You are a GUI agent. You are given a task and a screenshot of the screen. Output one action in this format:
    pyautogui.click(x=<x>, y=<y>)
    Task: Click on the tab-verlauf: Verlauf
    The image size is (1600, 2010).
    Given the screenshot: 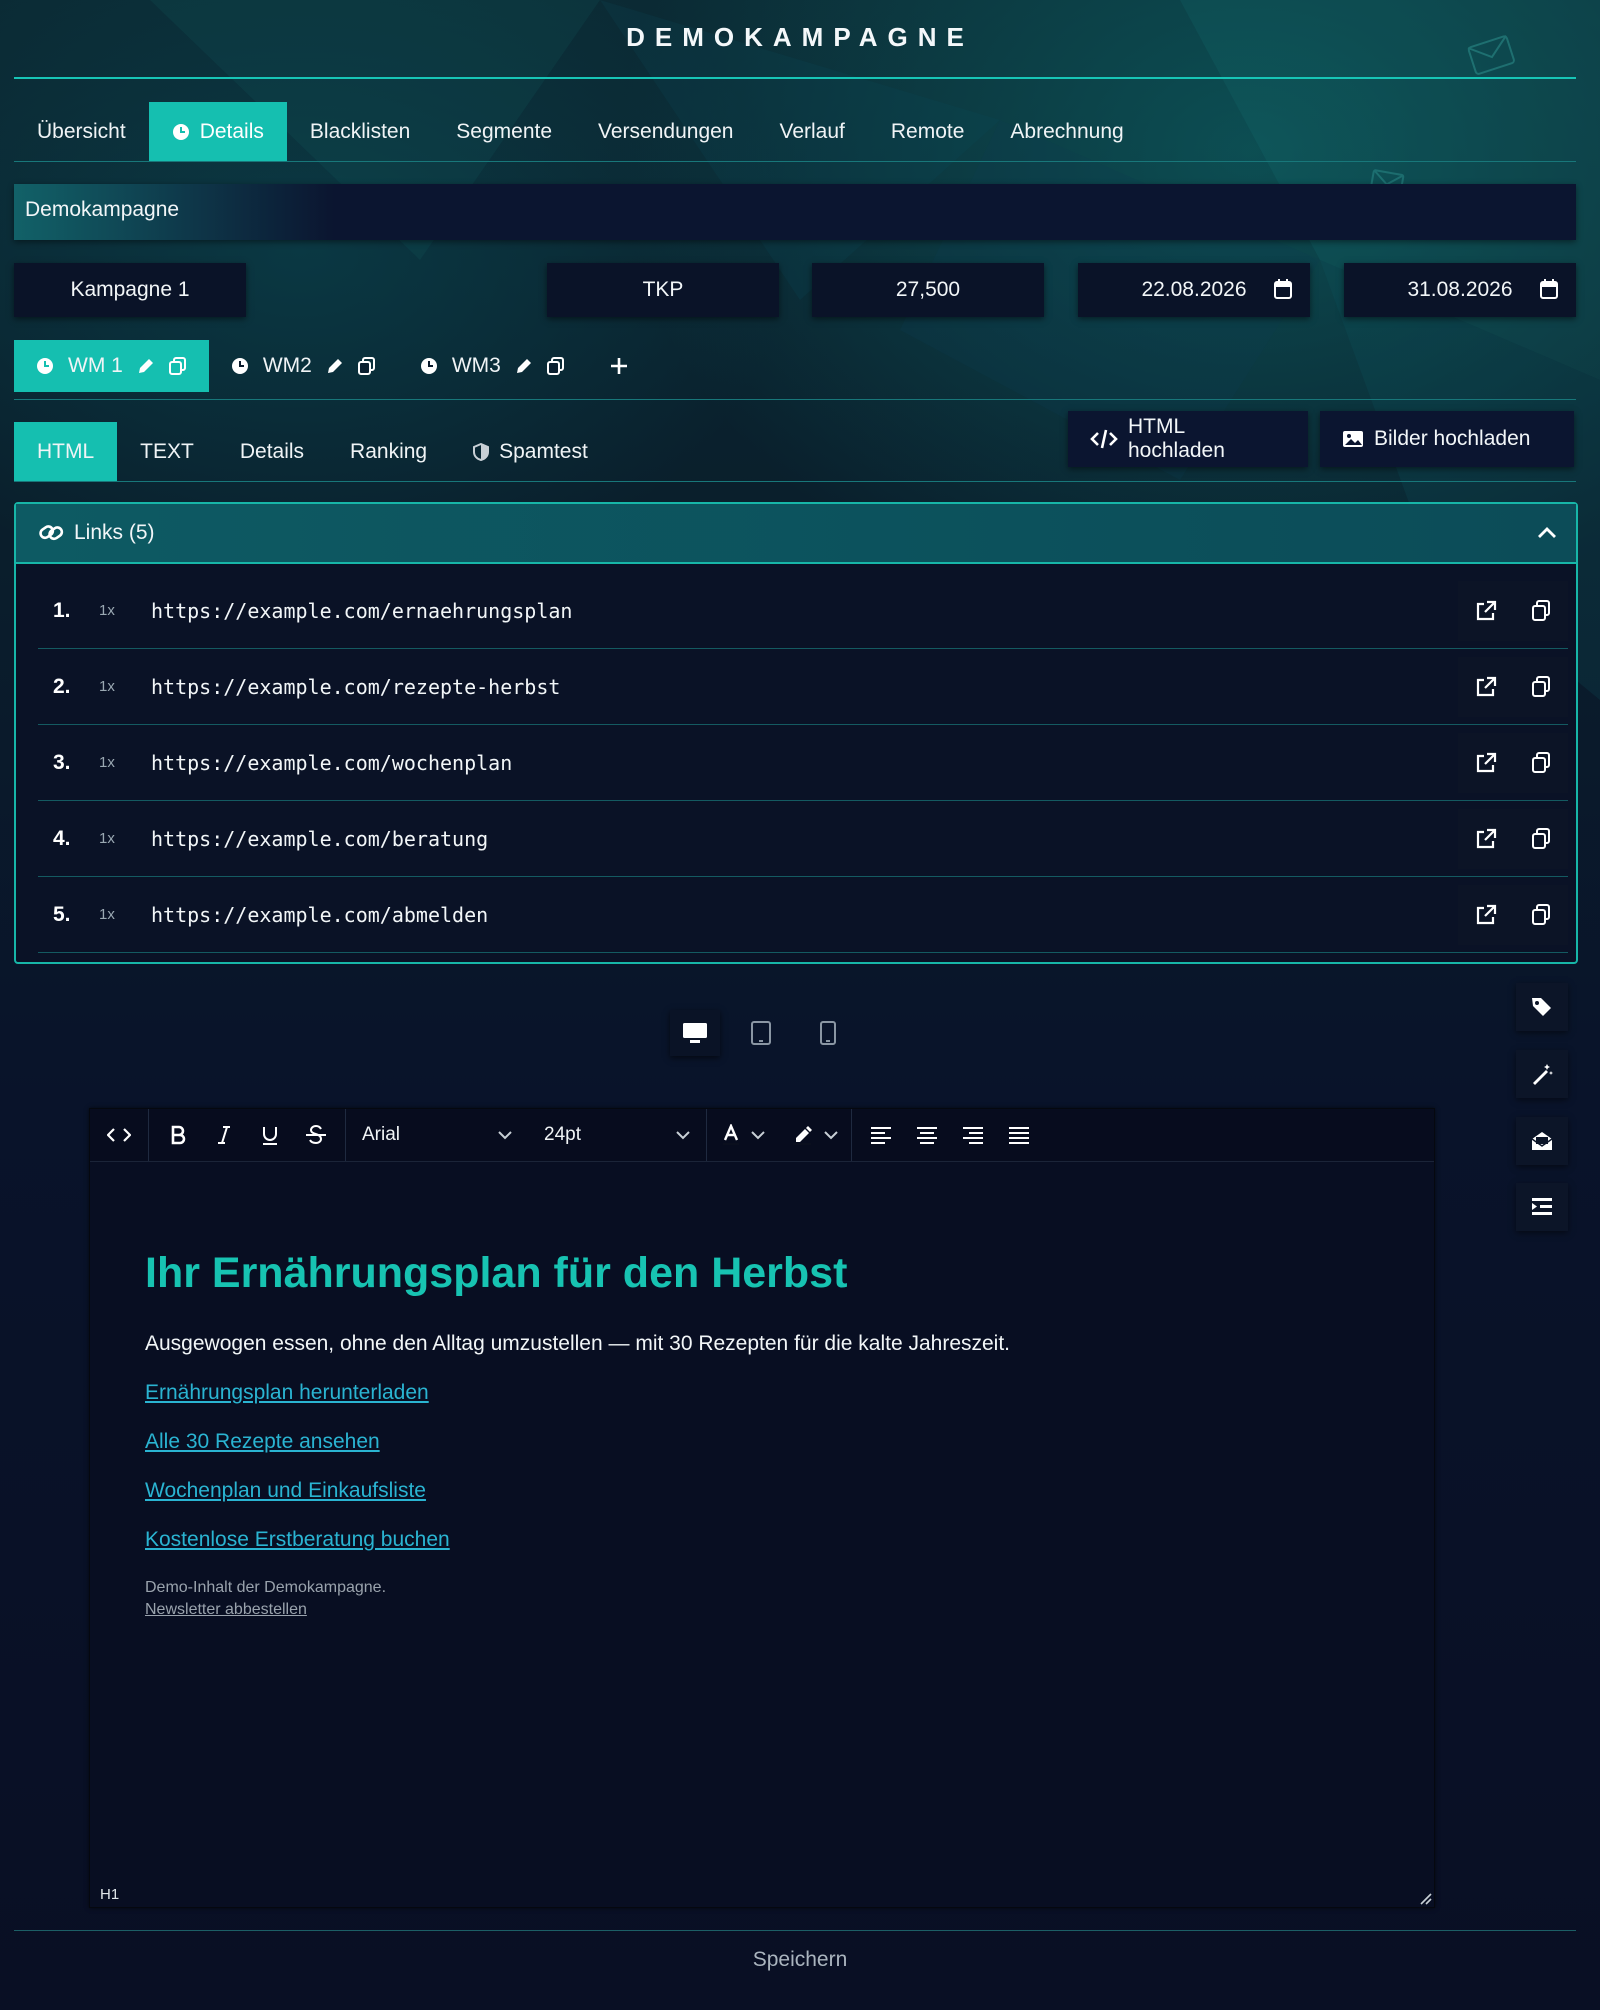 What is the action you would take?
    pyautogui.click(x=812, y=132)
    